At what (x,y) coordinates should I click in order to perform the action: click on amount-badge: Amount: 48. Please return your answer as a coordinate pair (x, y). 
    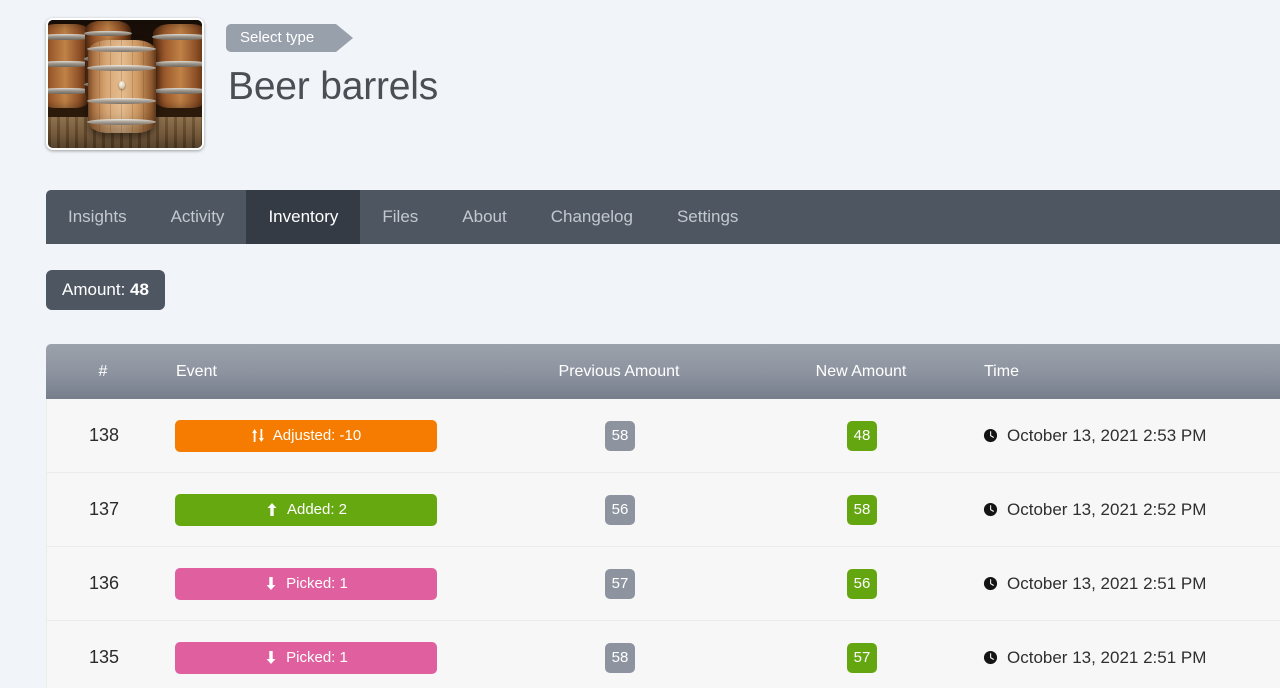
    Looking at the image, I should click on (105, 290).